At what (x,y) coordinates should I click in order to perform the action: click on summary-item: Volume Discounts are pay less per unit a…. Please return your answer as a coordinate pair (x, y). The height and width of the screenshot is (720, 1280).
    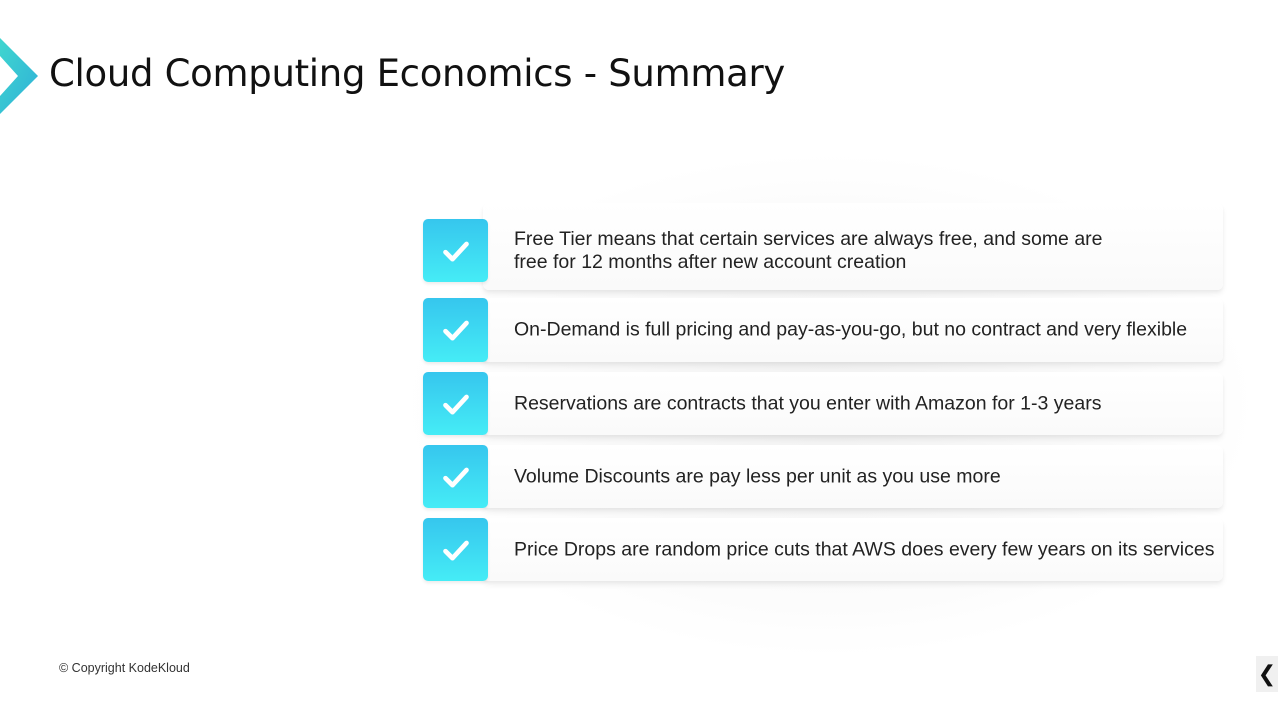
    Looking at the image, I should click on (823, 476).